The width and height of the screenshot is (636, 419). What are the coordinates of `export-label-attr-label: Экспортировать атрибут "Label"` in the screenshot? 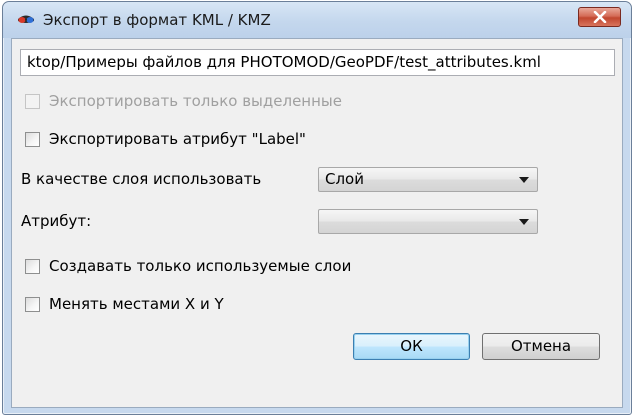 It's located at (177, 139).